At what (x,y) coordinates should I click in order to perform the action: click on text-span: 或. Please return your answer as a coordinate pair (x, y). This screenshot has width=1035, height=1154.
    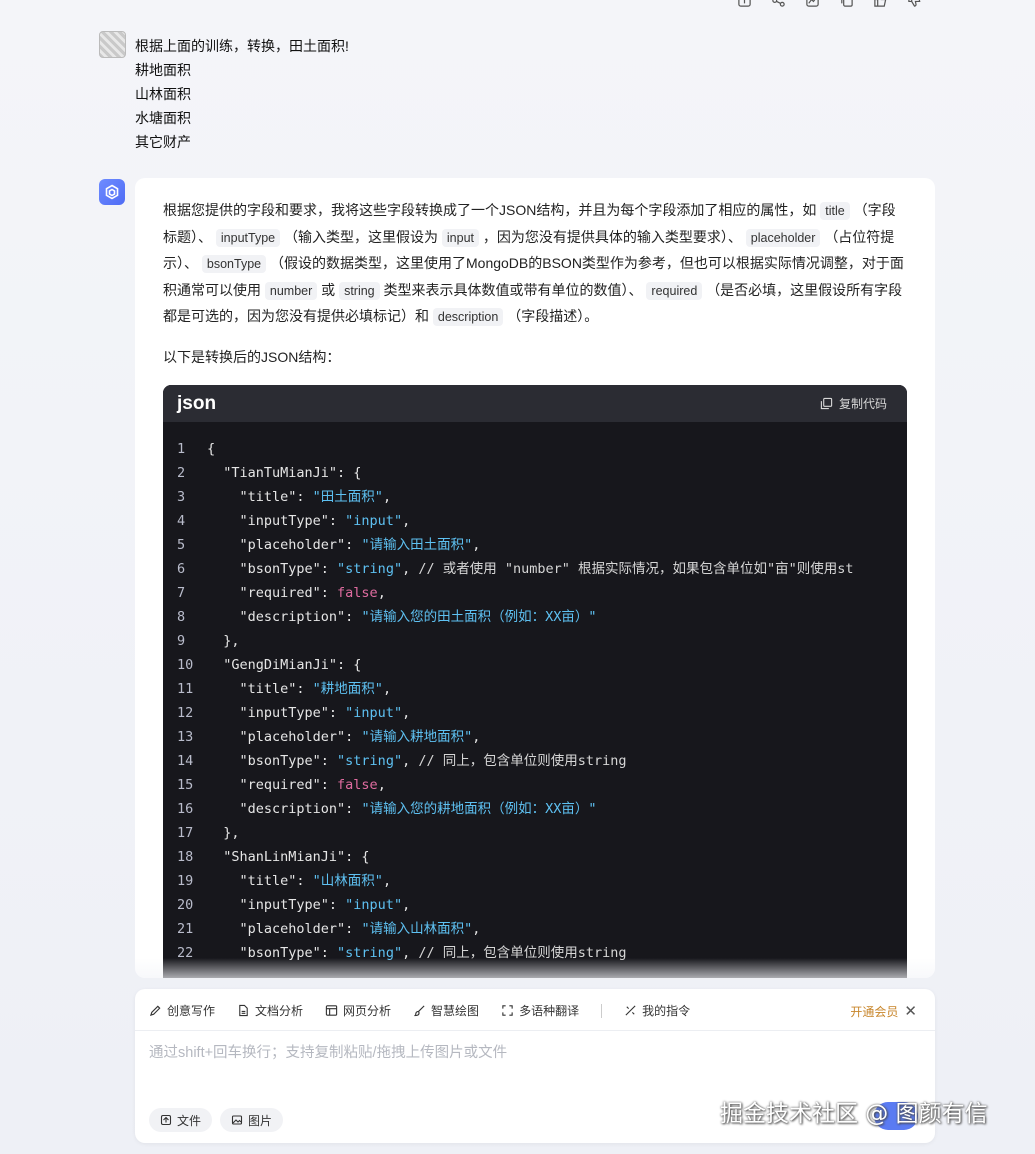
    Looking at the image, I should click on (328, 289).